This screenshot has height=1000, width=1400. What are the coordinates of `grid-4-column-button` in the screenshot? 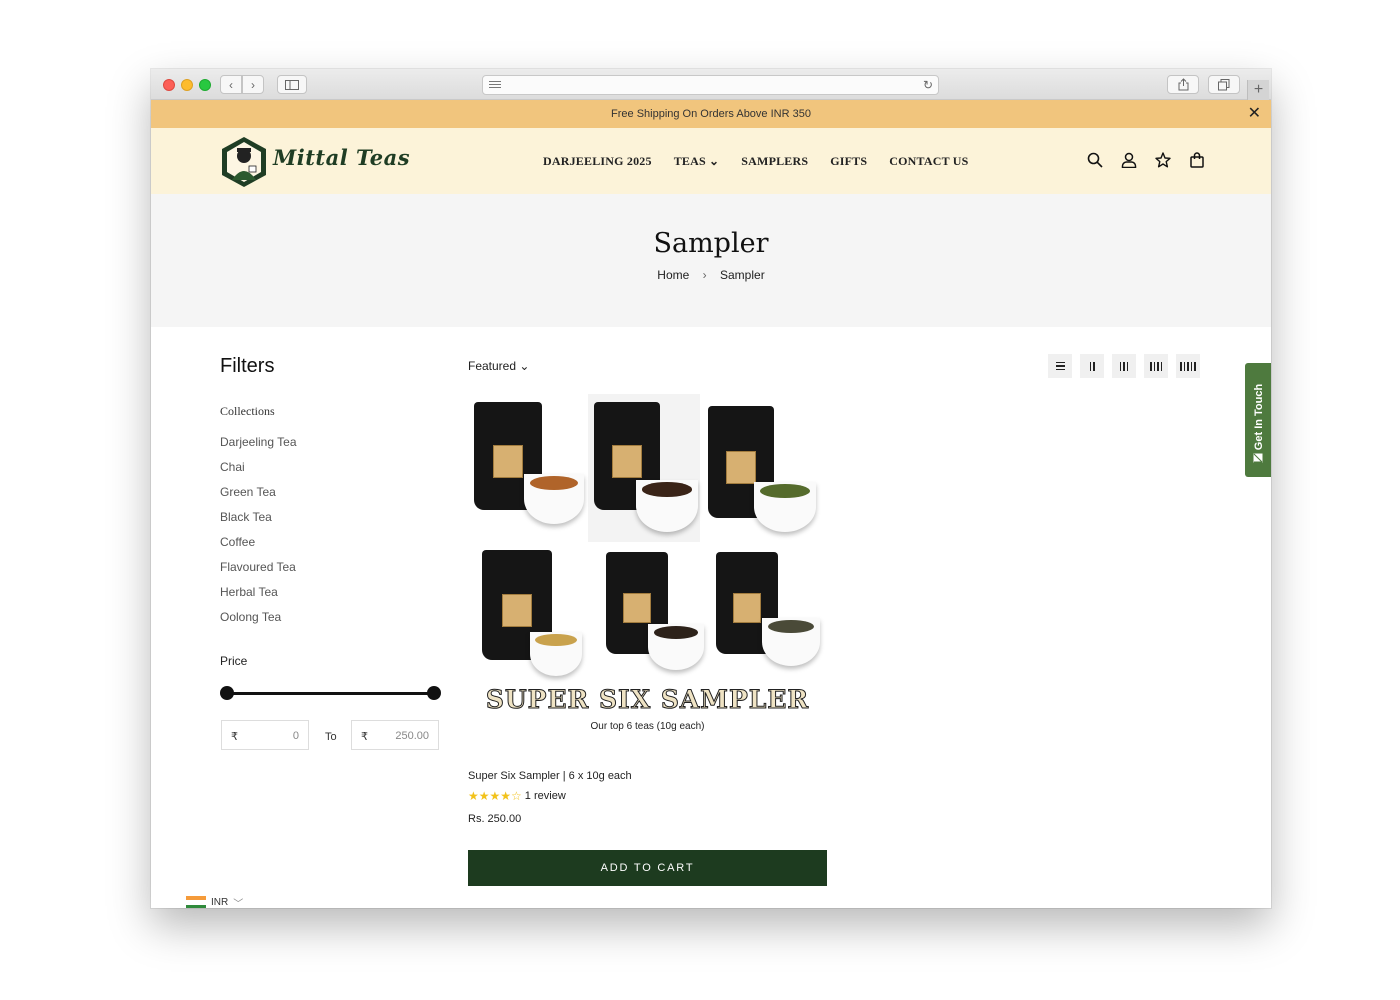 It's located at (1156, 366).